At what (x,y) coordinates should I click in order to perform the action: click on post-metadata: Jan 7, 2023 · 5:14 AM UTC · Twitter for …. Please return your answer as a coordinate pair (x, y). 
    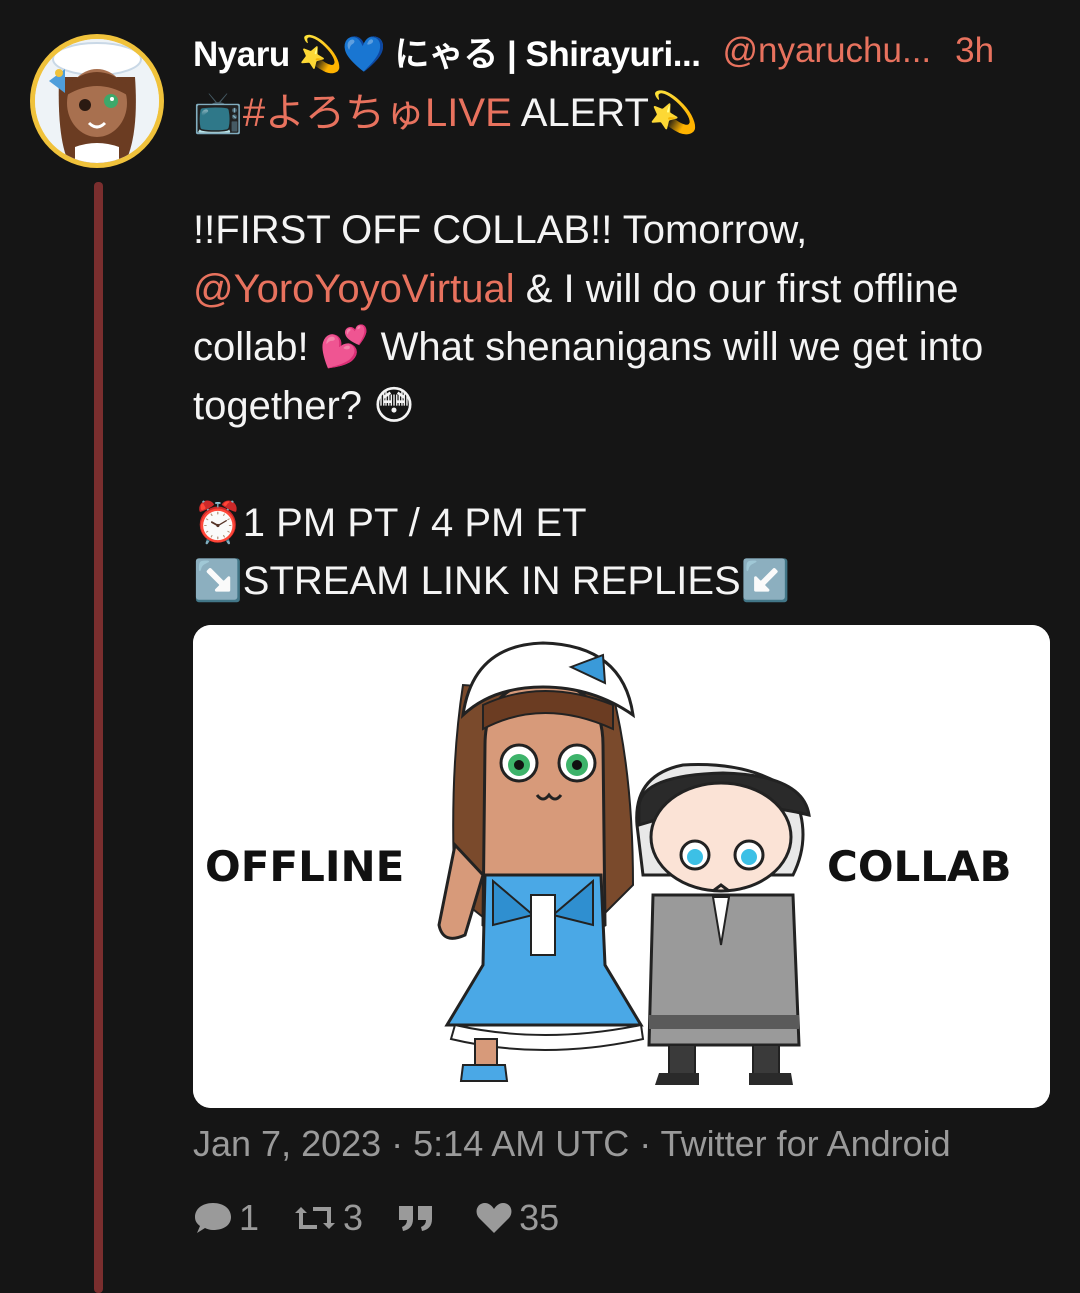
    Looking at the image, I should click on (572, 1143).